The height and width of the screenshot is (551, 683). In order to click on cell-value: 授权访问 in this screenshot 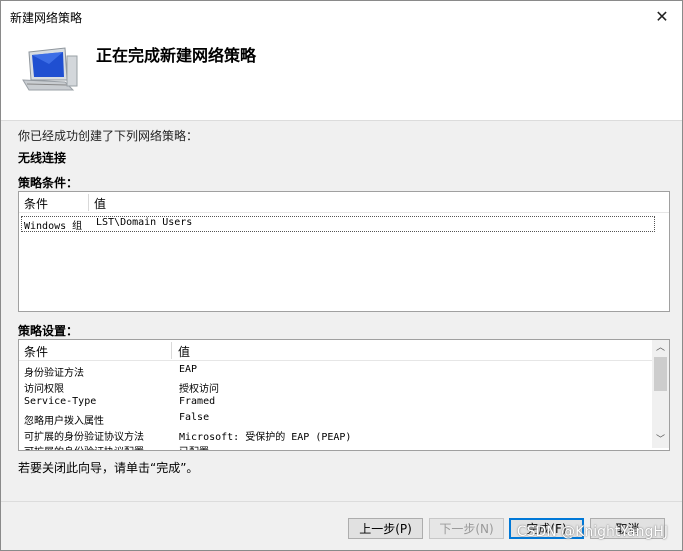, I will do `click(199, 389)`.